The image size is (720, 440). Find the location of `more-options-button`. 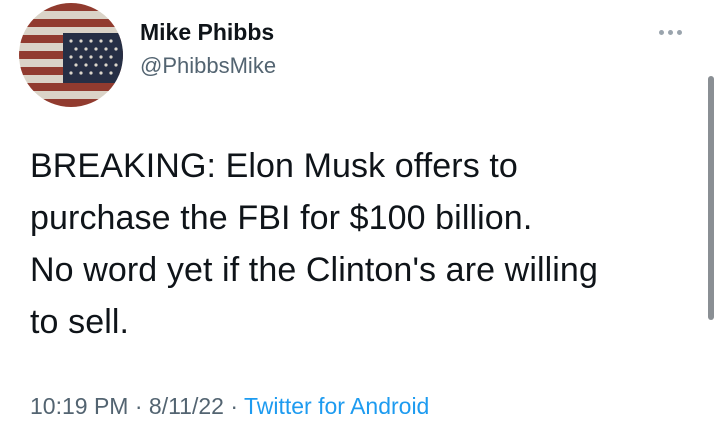

more-options-button is located at coordinates (670, 32).